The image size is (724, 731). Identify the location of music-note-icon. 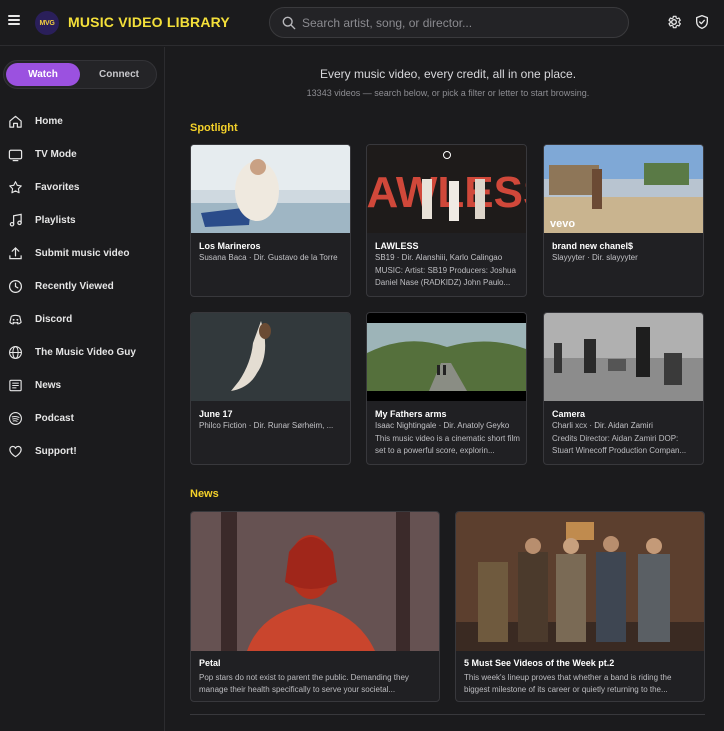
(15, 220).